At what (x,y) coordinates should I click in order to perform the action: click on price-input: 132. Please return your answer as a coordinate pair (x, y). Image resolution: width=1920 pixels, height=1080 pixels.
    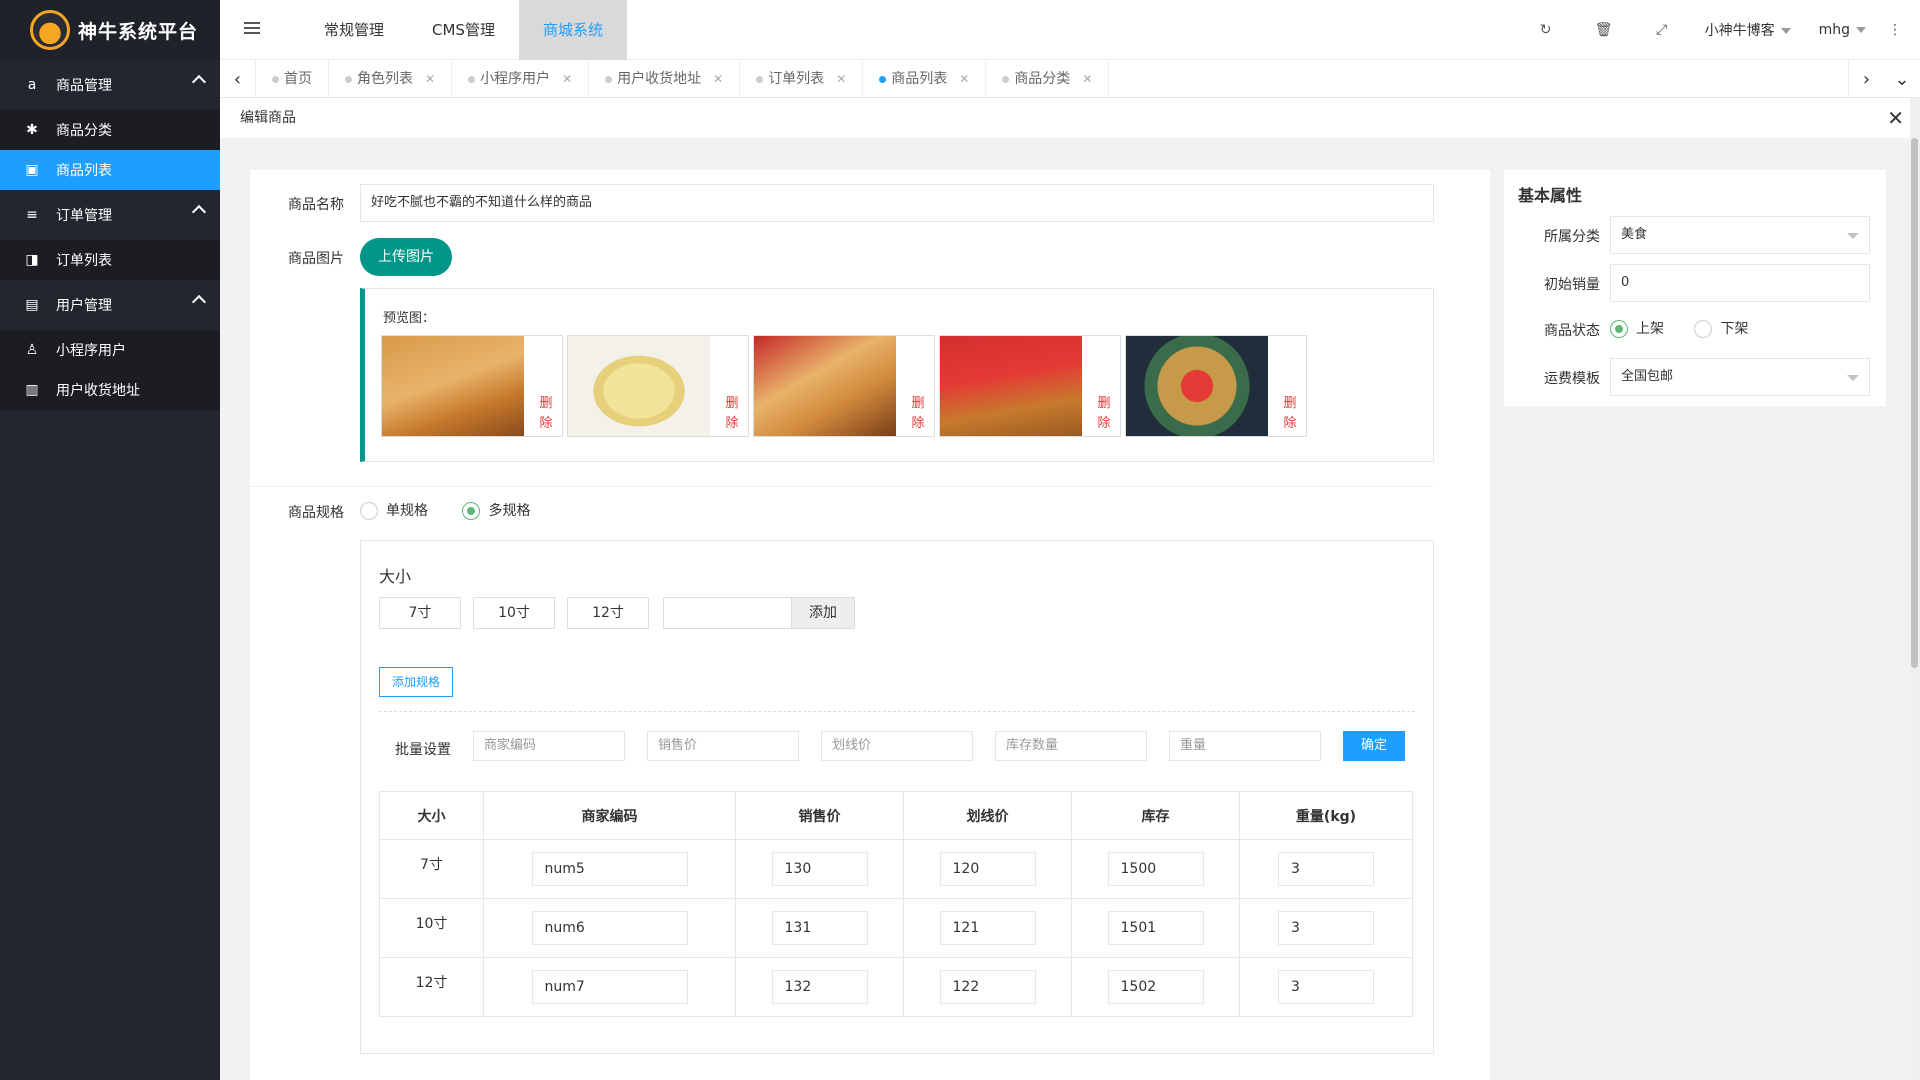
    Looking at the image, I should click on (819, 987).